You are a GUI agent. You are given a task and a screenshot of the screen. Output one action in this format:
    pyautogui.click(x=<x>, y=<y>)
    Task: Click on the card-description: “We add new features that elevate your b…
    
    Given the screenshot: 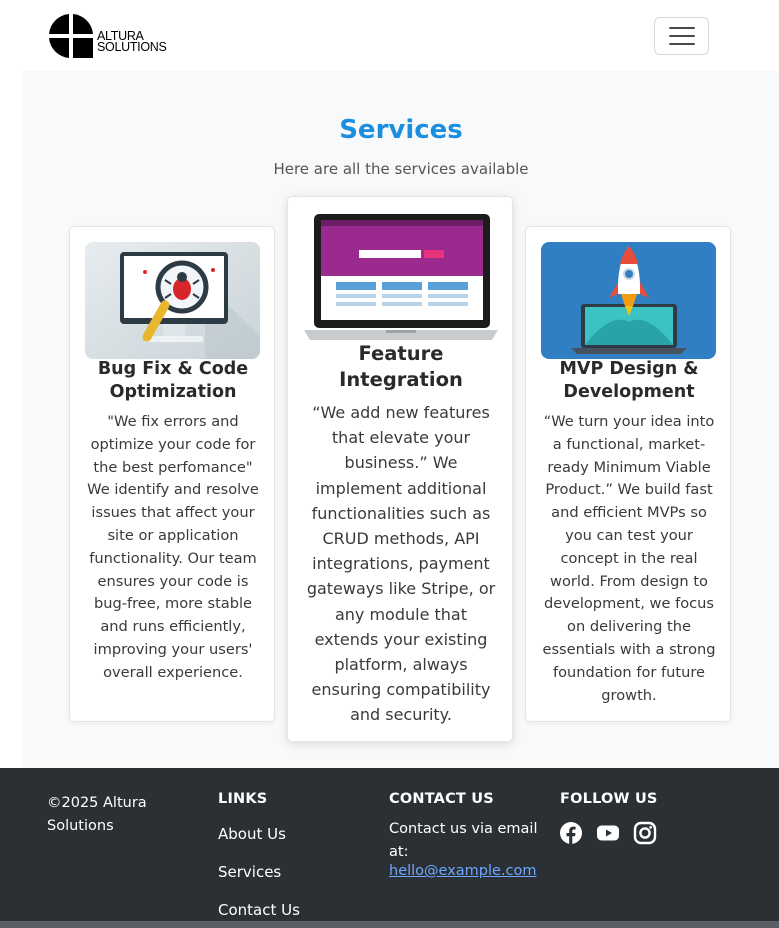 What is the action you would take?
    pyautogui.click(x=401, y=564)
    